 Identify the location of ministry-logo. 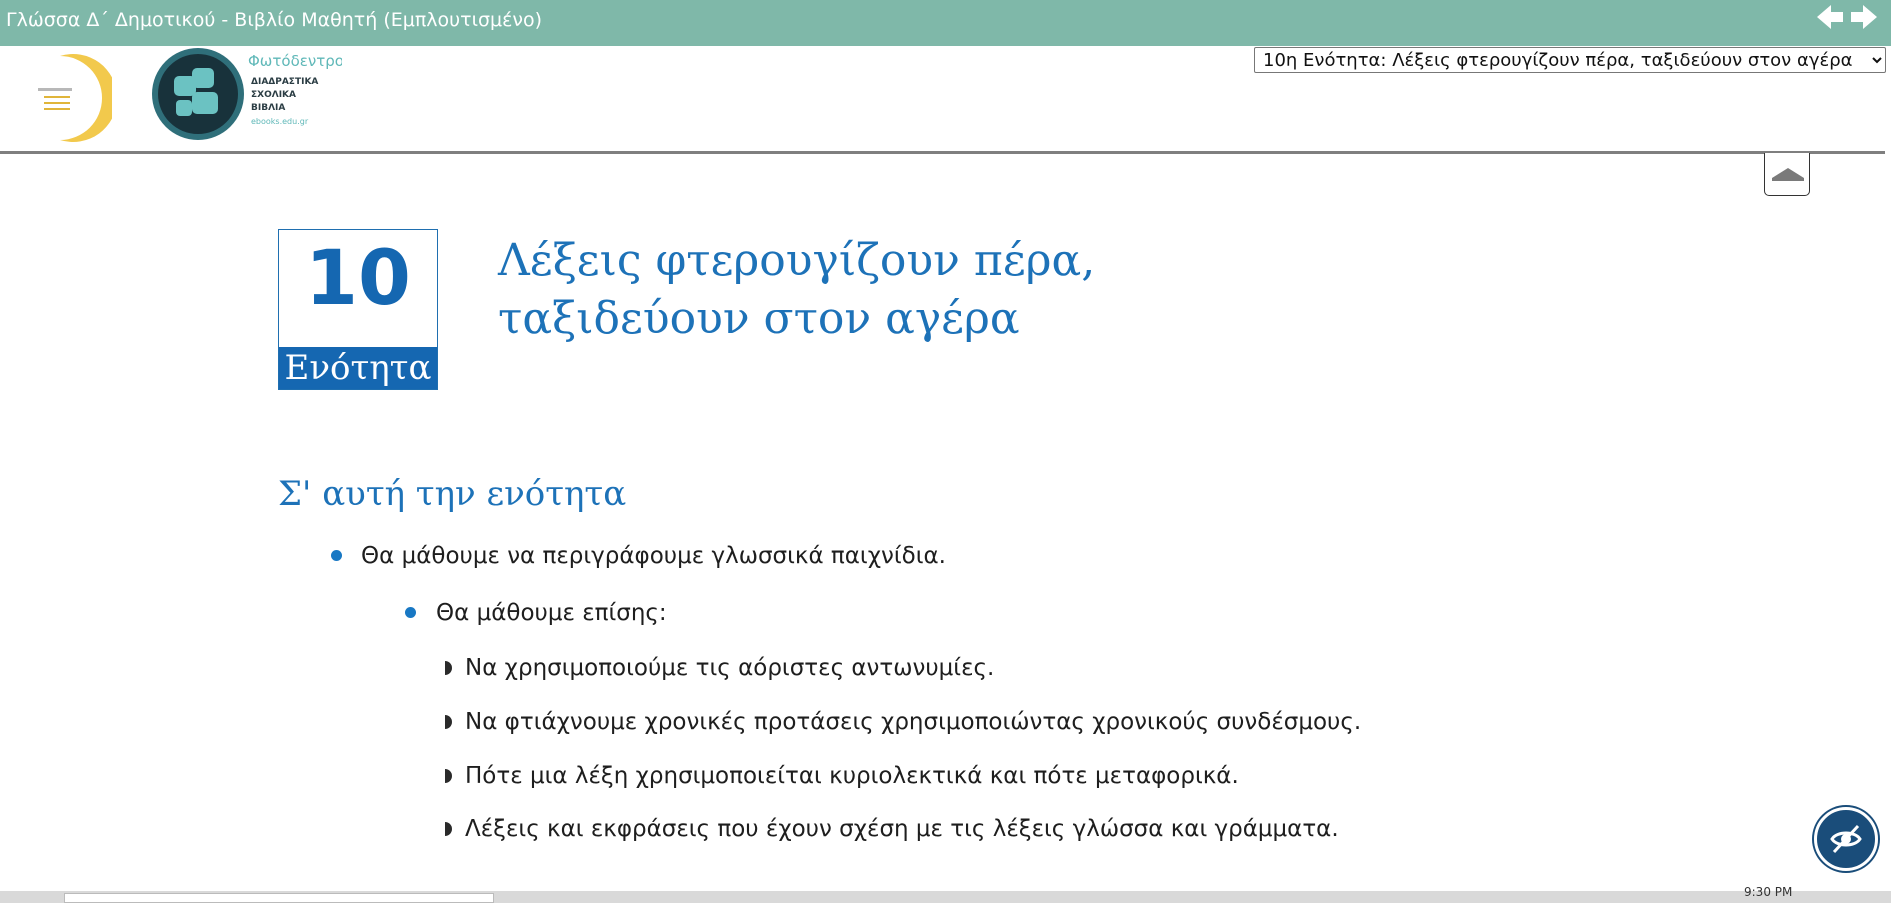
(75, 98).